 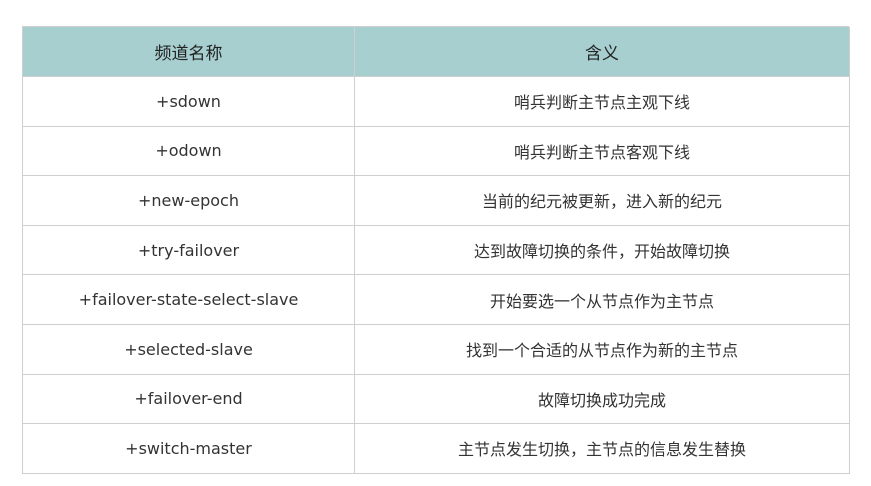 What do you see at coordinates (602, 102) in the screenshot?
I see `meaning-cell: 哨兵判断主节点主观下线` at bounding box center [602, 102].